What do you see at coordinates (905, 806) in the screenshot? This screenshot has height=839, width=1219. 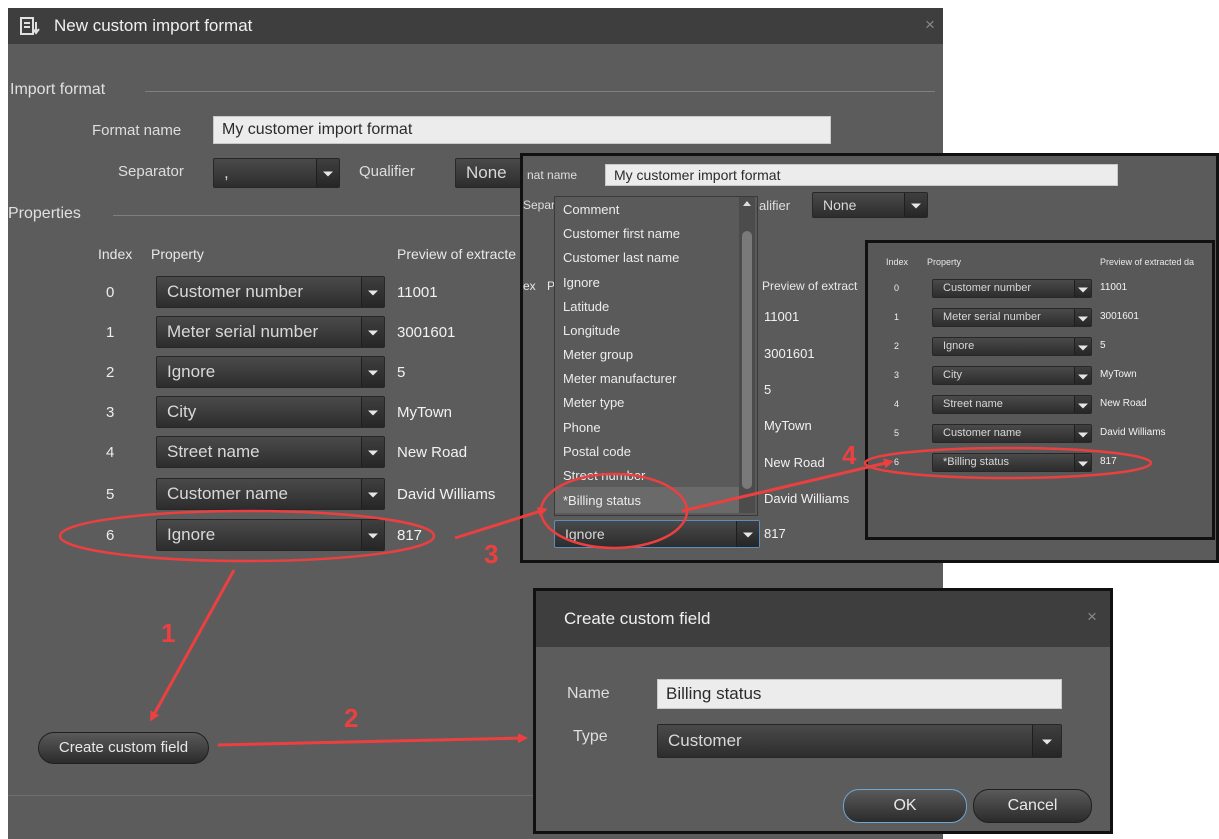 I see `ok-button: OK` at bounding box center [905, 806].